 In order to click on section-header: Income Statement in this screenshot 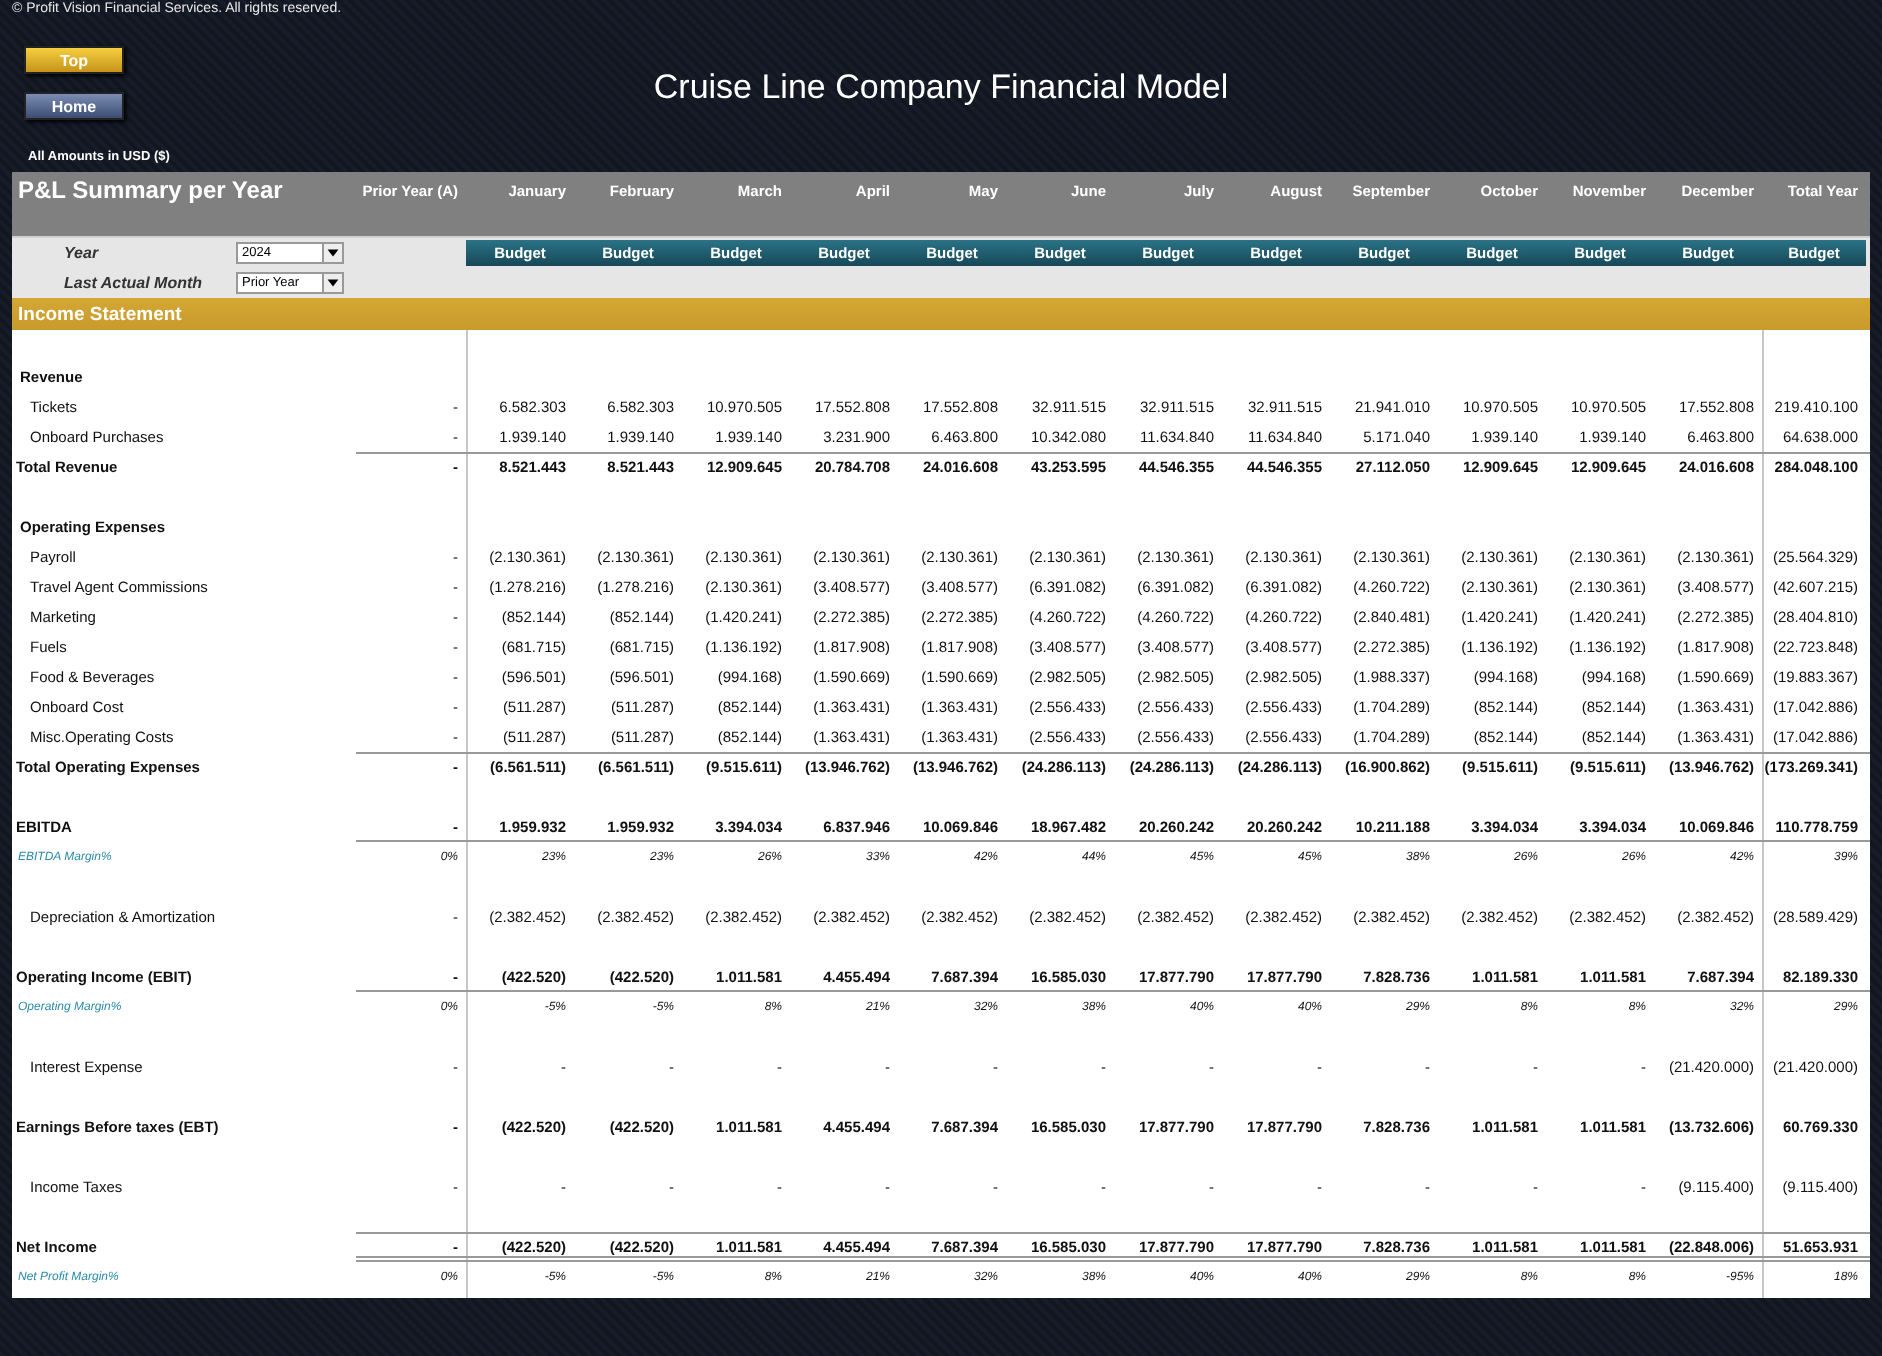, I will do `click(941, 314)`.